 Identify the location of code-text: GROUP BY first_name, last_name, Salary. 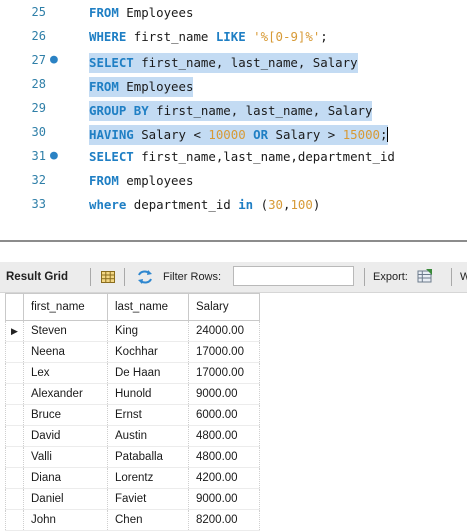
(231, 111).